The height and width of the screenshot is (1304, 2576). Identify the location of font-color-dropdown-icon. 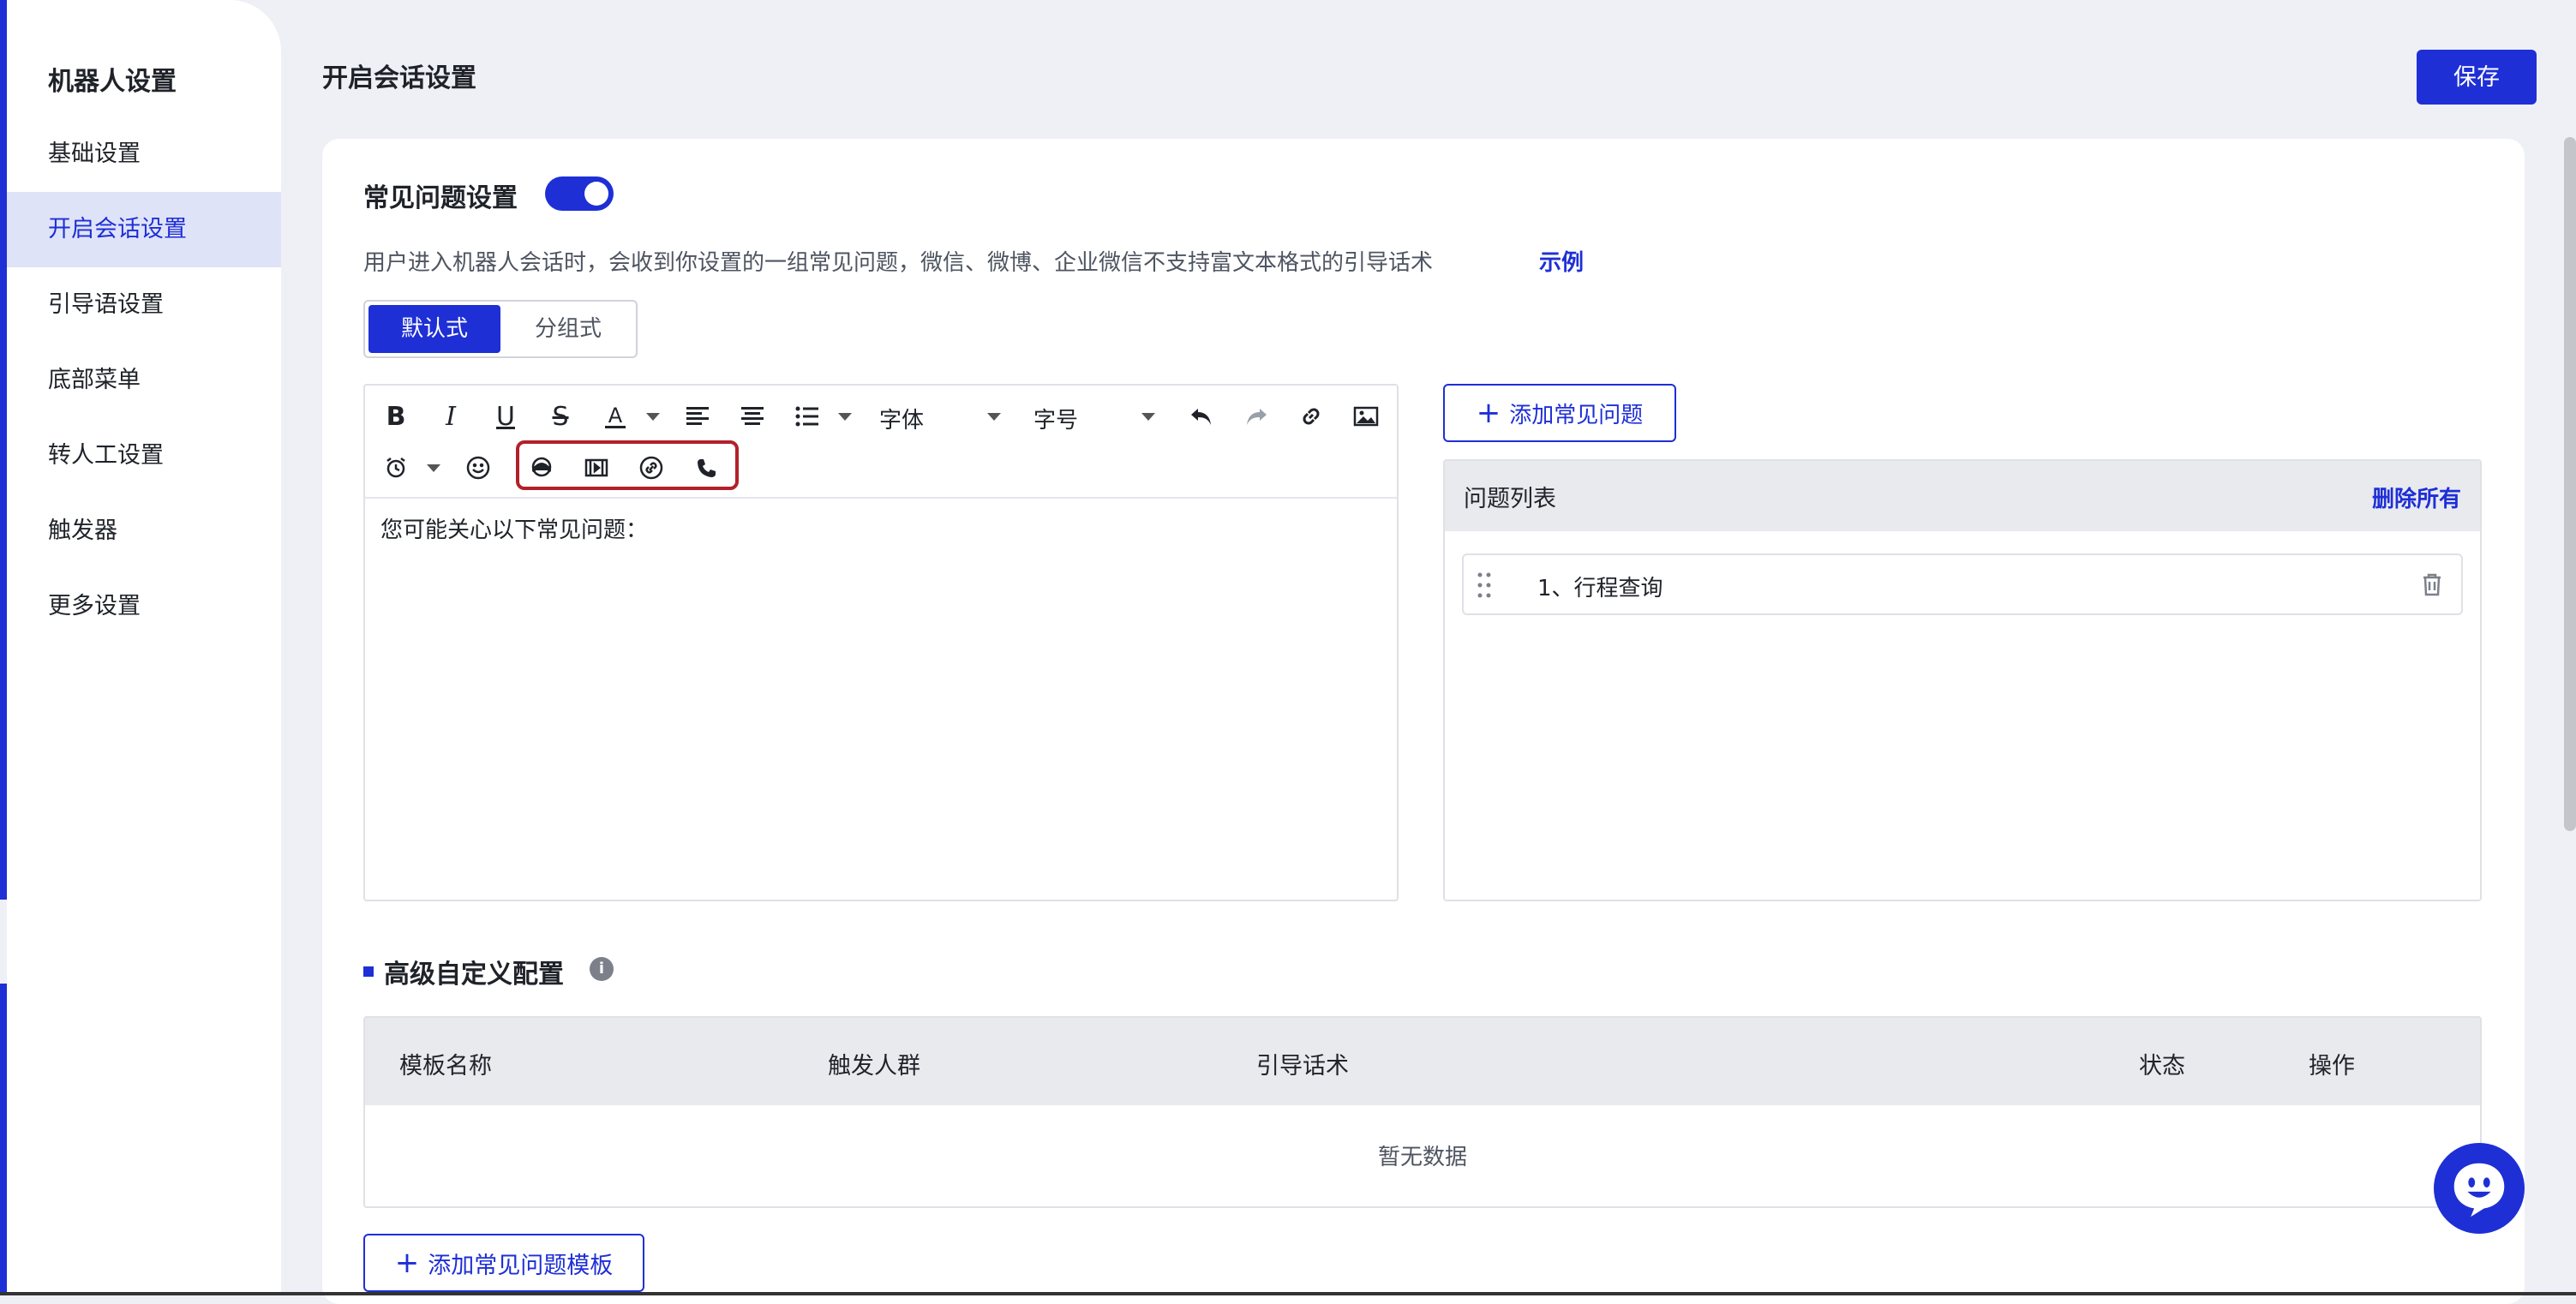
(653, 417).